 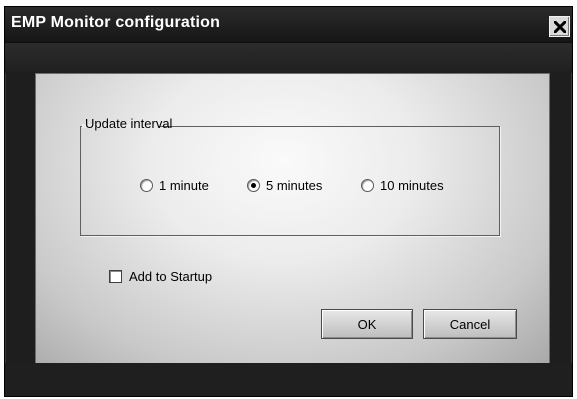 I want to click on close-icon, so click(x=559, y=26).